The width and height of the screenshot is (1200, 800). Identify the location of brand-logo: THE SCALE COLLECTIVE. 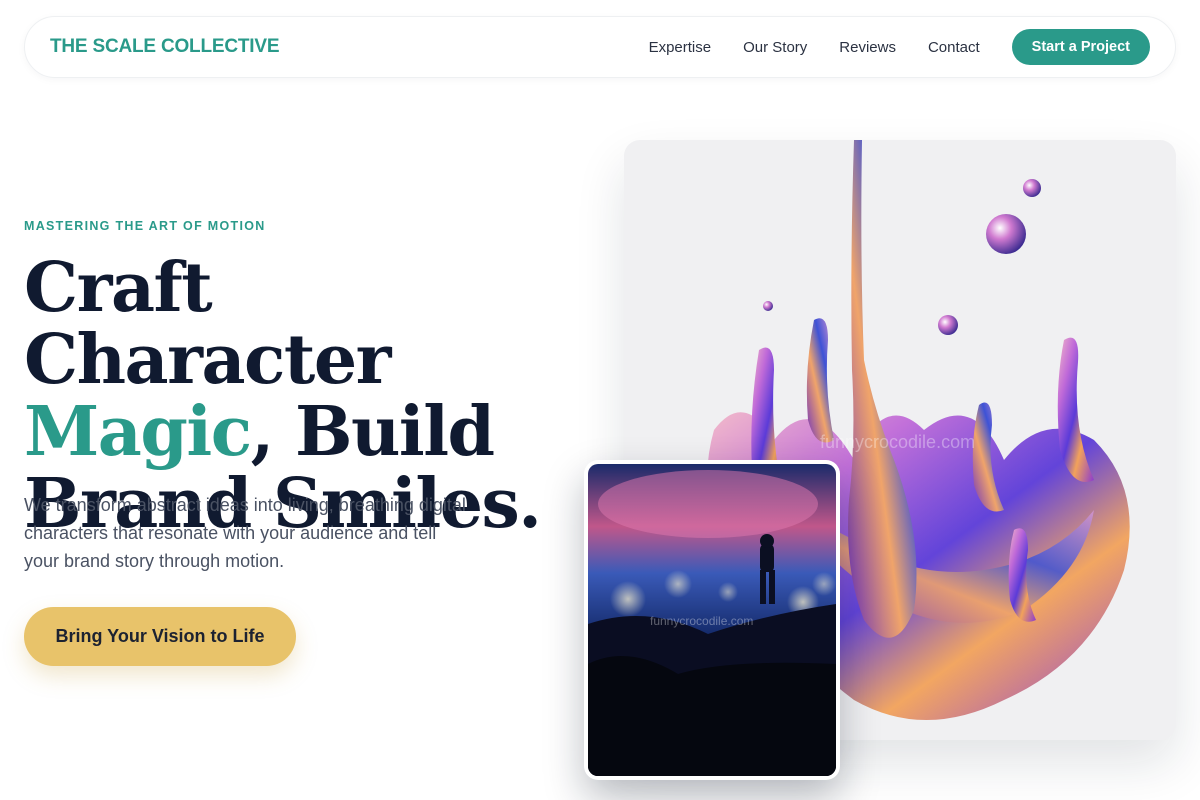
(164, 47).